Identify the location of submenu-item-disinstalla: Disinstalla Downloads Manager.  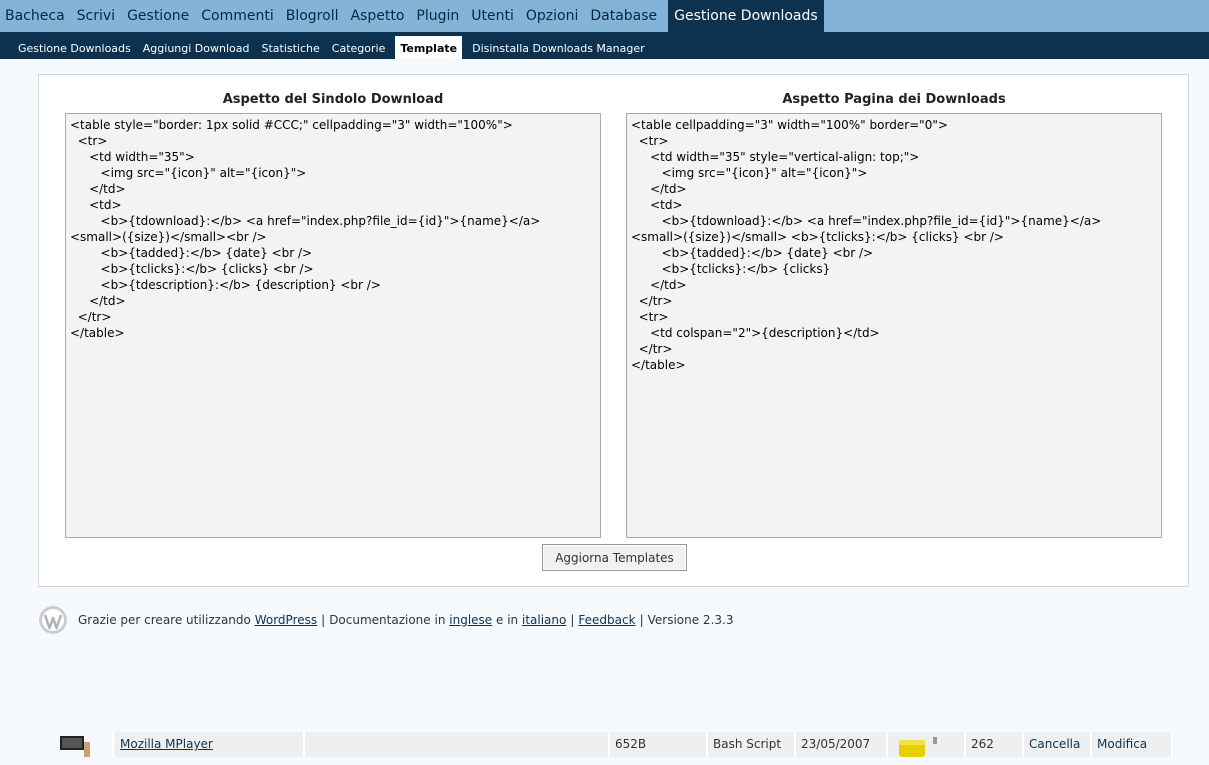
(558, 47).